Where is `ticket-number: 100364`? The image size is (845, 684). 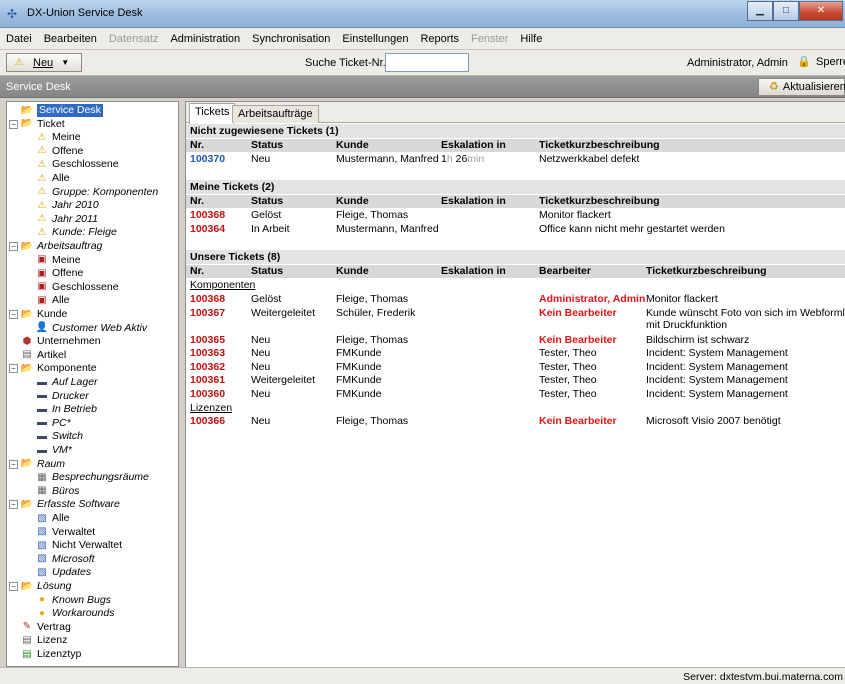 ticket-number: 100364 is located at coordinates (207, 229).